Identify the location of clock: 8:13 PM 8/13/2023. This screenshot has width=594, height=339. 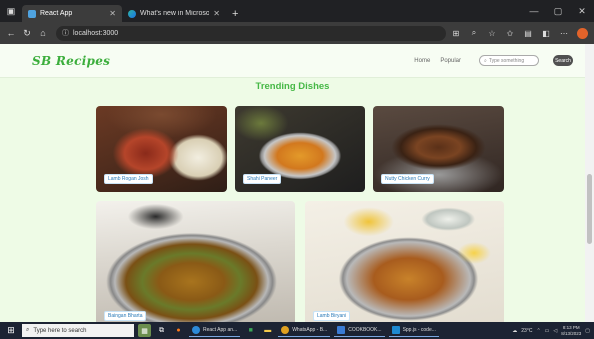
(571, 331).